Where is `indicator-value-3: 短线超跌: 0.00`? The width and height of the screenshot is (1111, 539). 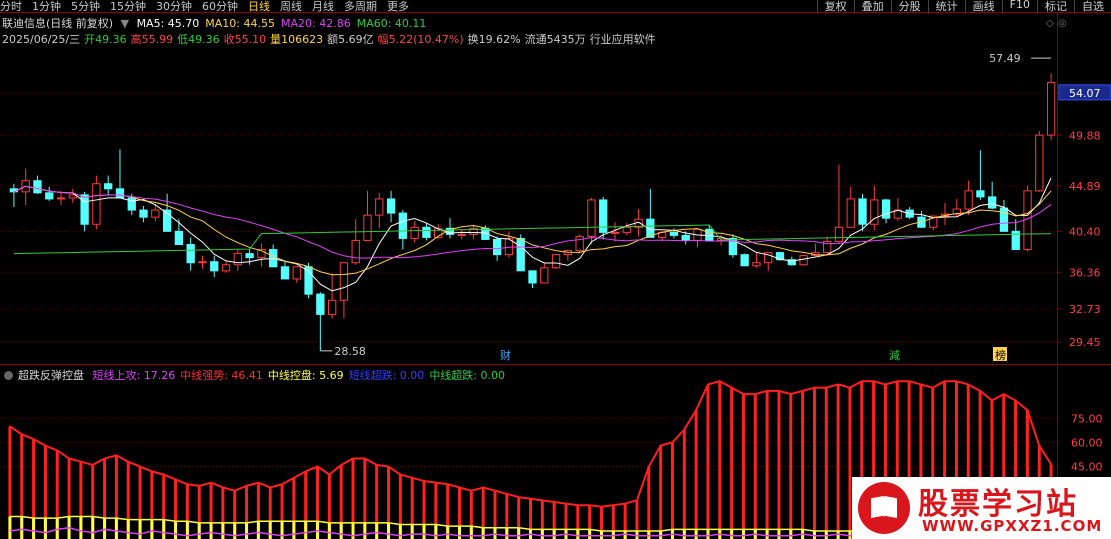 indicator-value-3: 短线超跌: 0.00 is located at coordinates (386, 375).